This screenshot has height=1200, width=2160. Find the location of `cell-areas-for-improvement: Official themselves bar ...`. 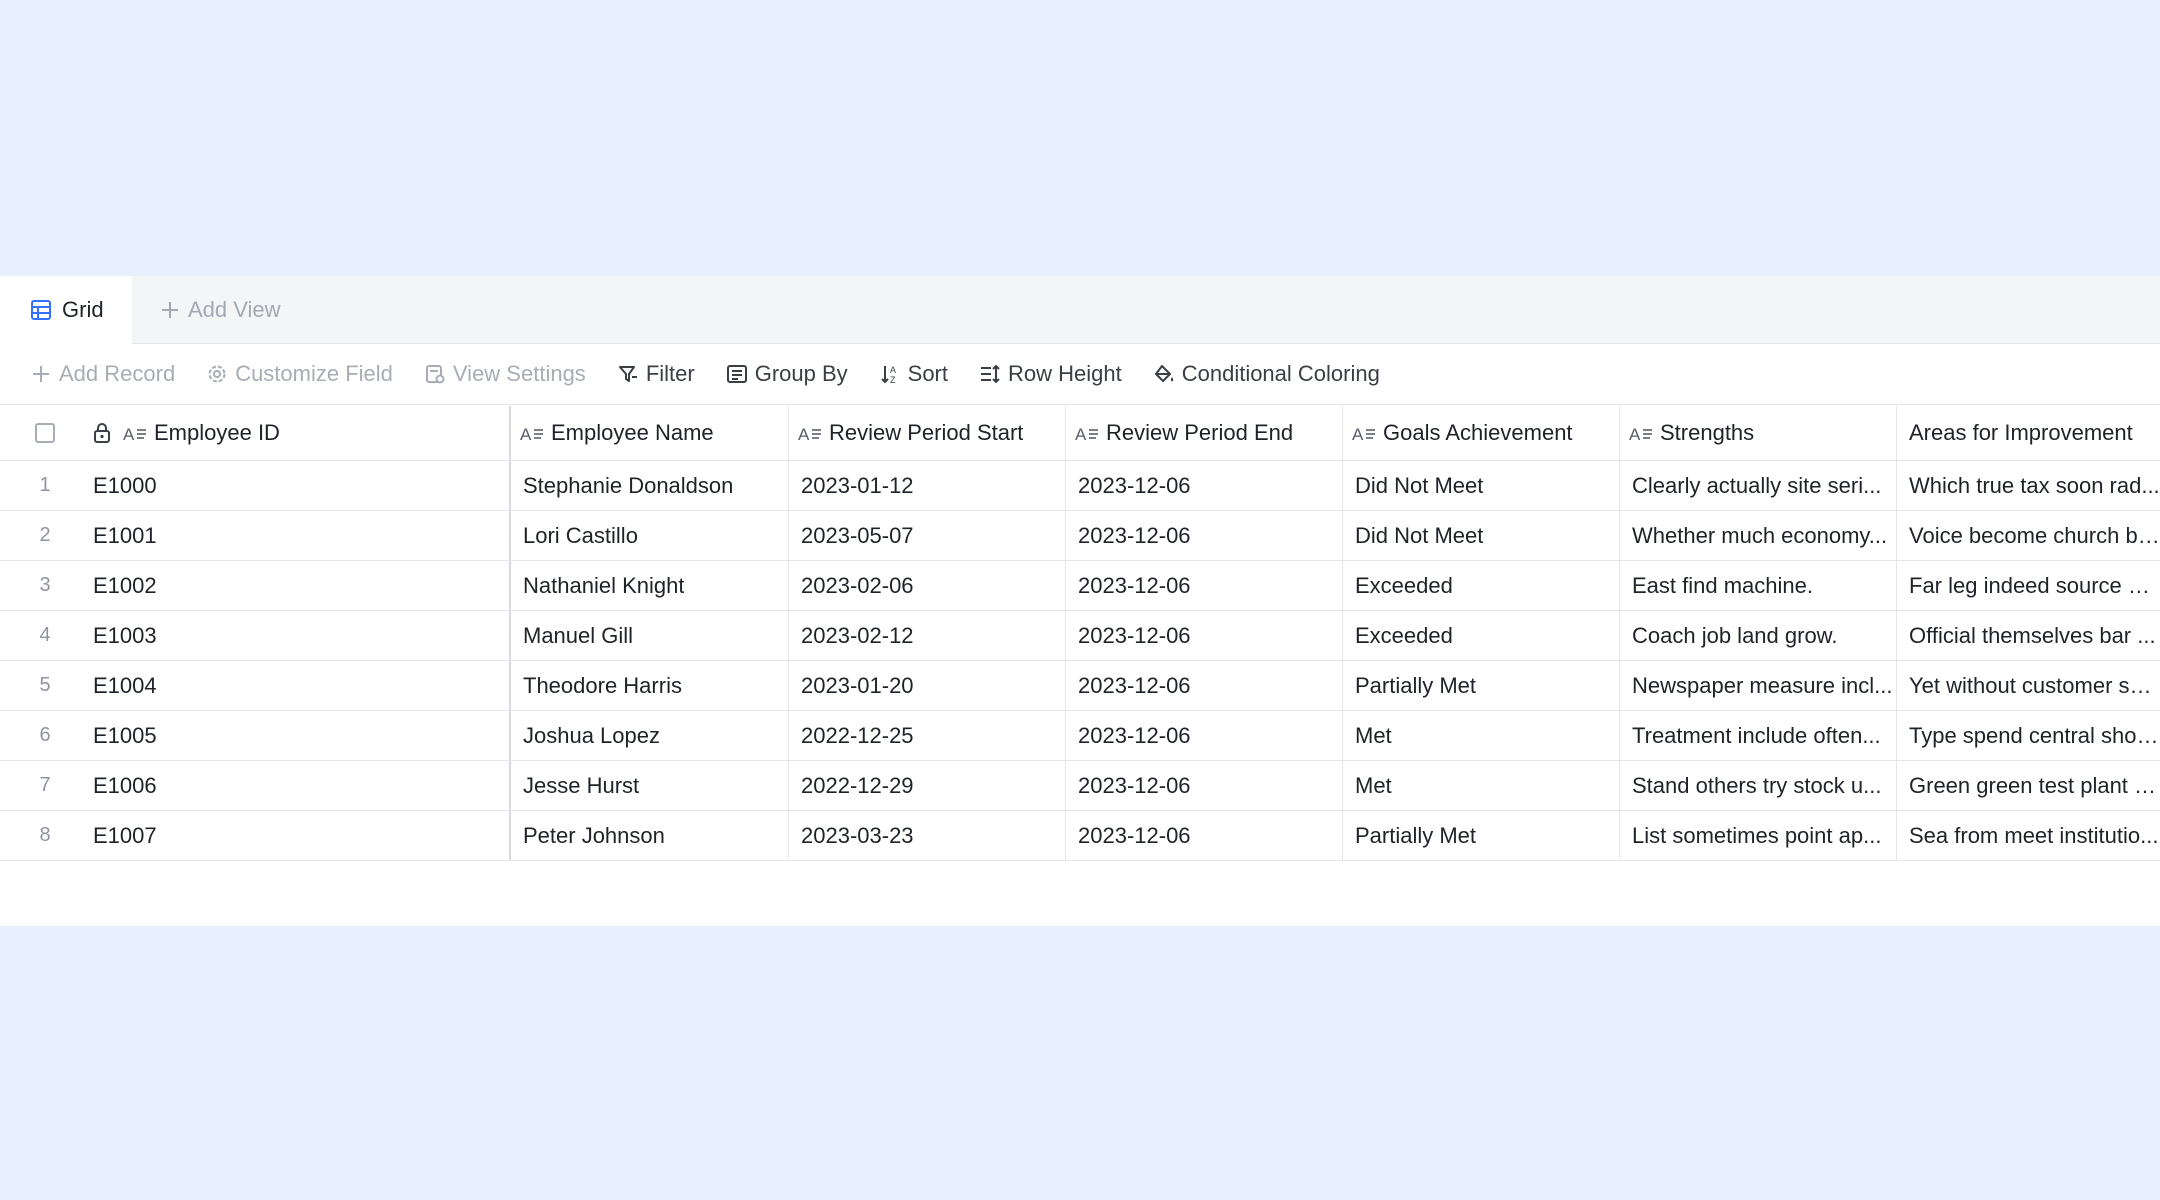

cell-areas-for-improvement: Official themselves bar ... is located at coordinates (2028, 635).